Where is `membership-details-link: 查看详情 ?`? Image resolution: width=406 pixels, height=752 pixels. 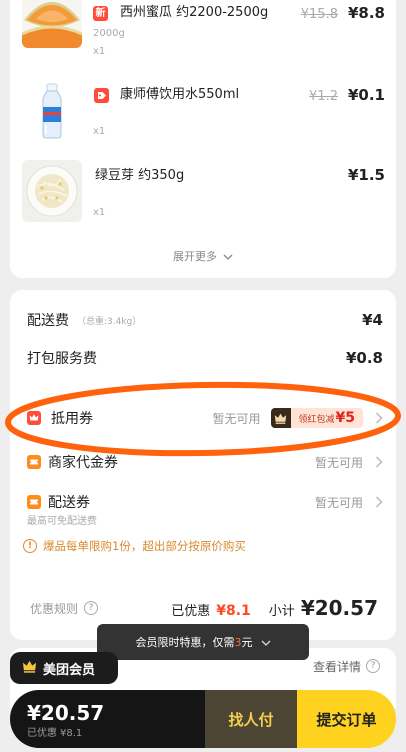
membership-details-link: 查看详情 ? is located at coordinates (346, 666).